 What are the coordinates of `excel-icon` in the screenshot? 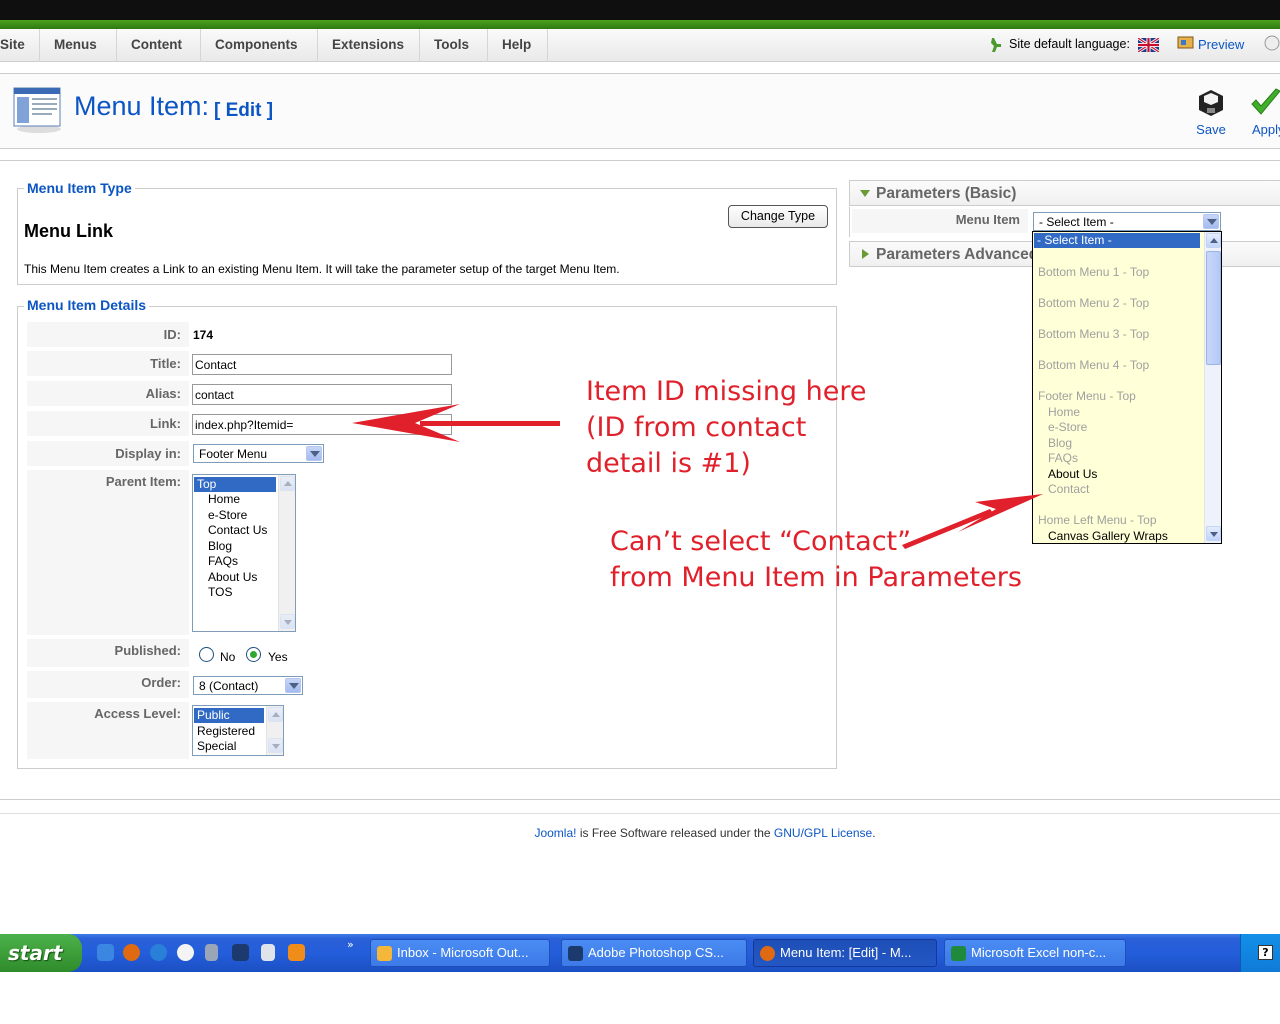 It's located at (958, 953).